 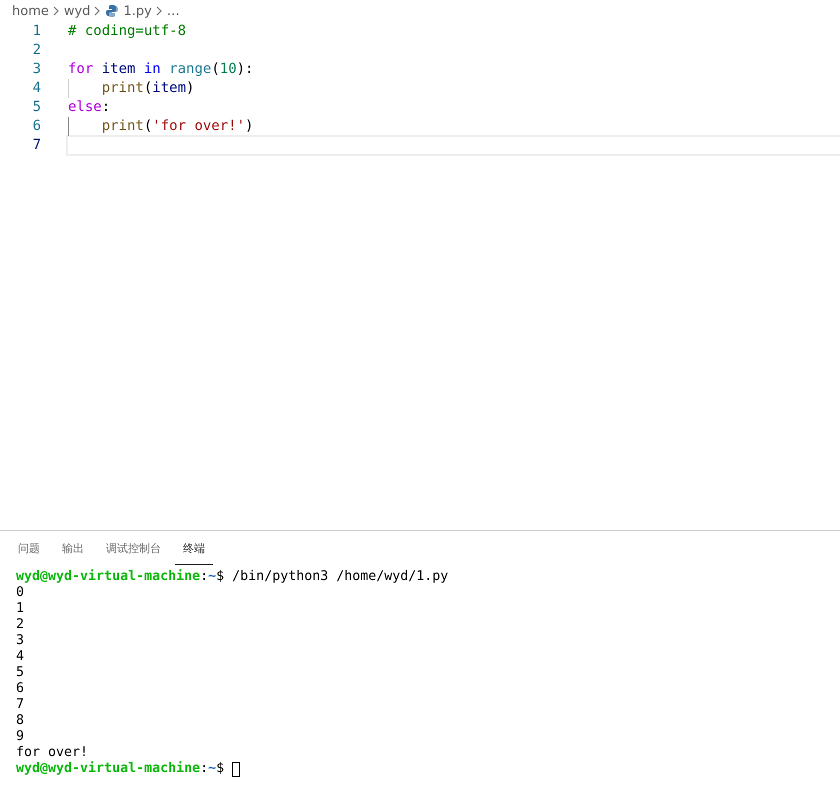 What do you see at coordinates (228, 69) in the screenshot?
I see `code-token: 10` at bounding box center [228, 69].